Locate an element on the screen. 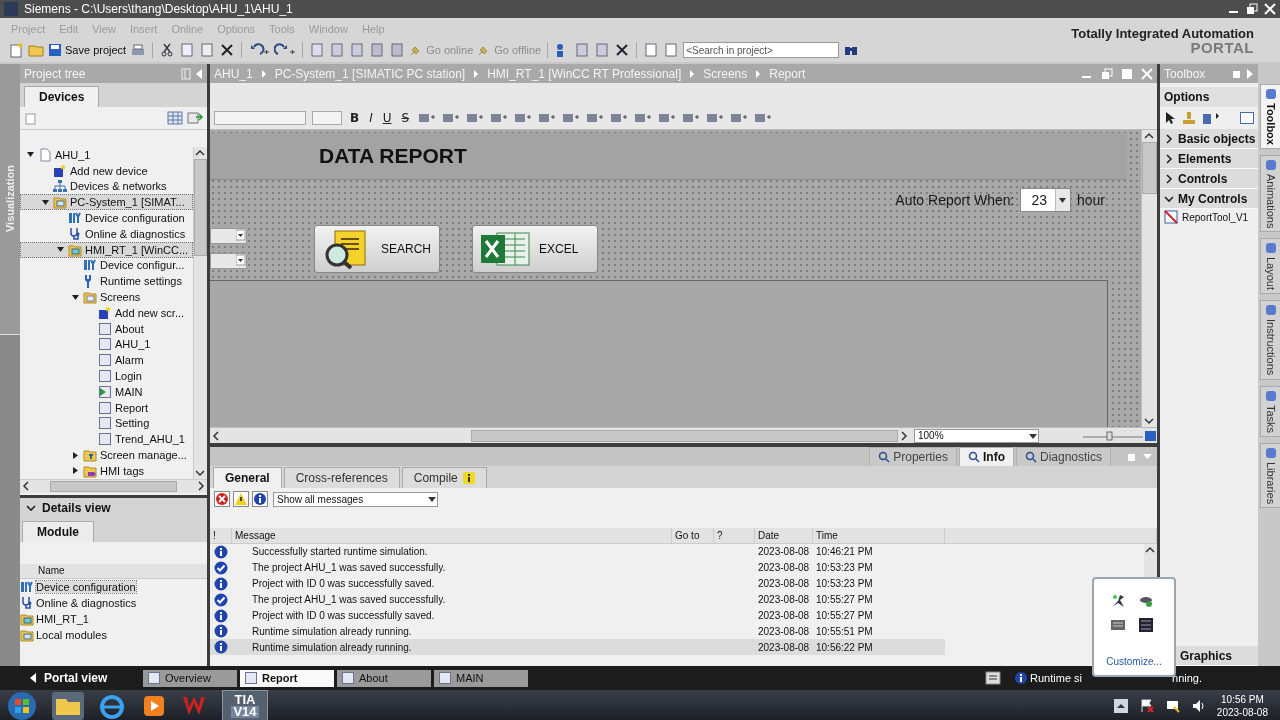  zoom-dropdown: 100% is located at coordinates (976, 435).